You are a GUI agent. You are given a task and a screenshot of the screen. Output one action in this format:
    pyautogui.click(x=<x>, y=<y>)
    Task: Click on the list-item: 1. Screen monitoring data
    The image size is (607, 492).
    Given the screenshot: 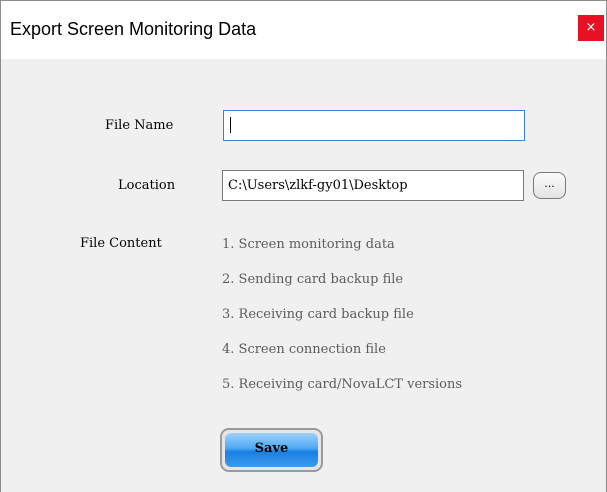 What is the action you would take?
    pyautogui.click(x=308, y=244)
    